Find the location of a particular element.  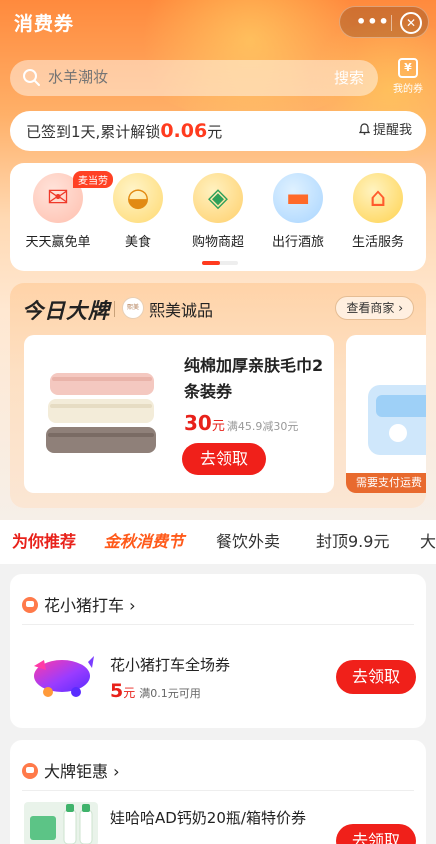

category-item: ◈ 购物商超 is located at coordinates (218, 211).